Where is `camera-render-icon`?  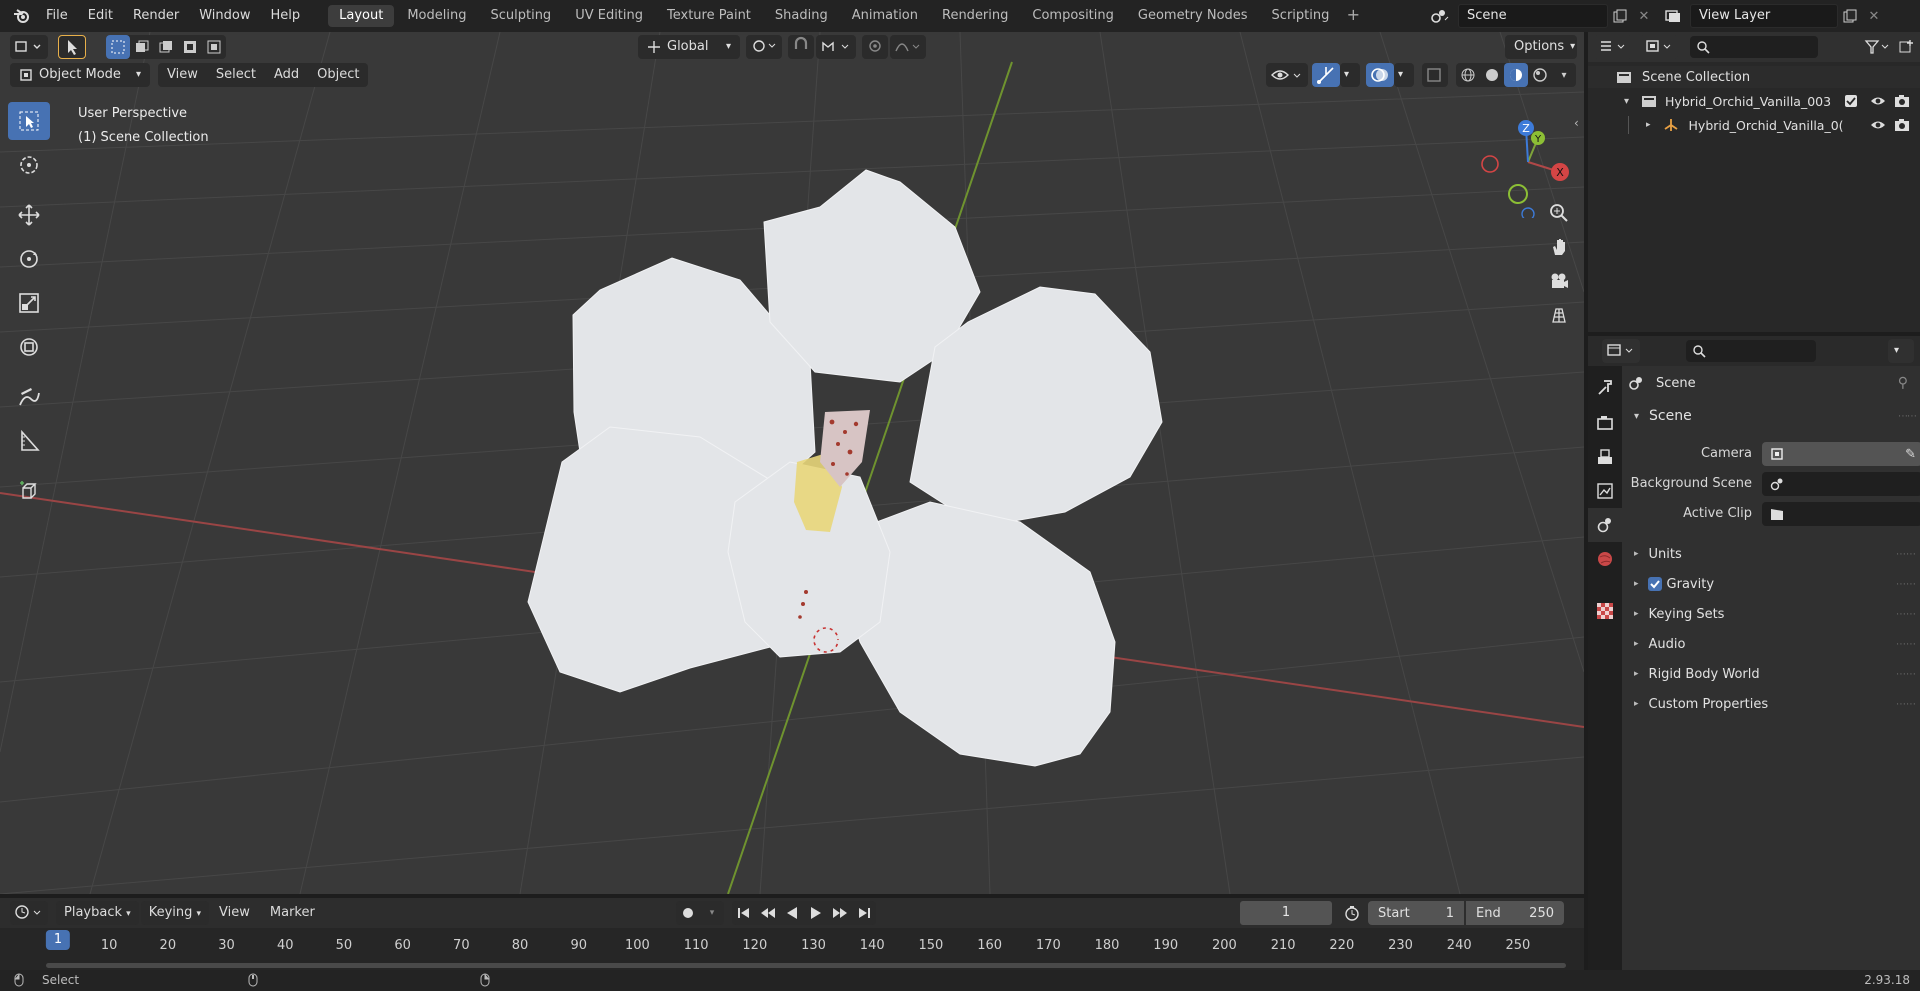 camera-render-icon is located at coordinates (1902, 101).